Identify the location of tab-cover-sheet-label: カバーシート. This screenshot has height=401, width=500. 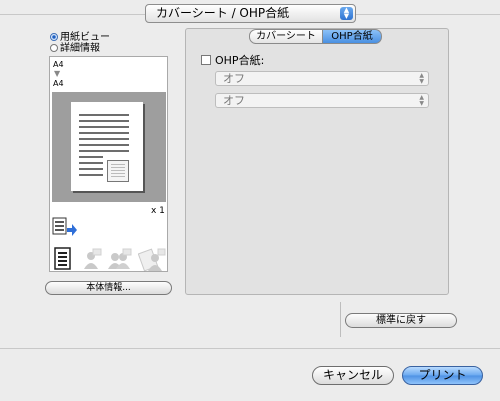
(286, 36).